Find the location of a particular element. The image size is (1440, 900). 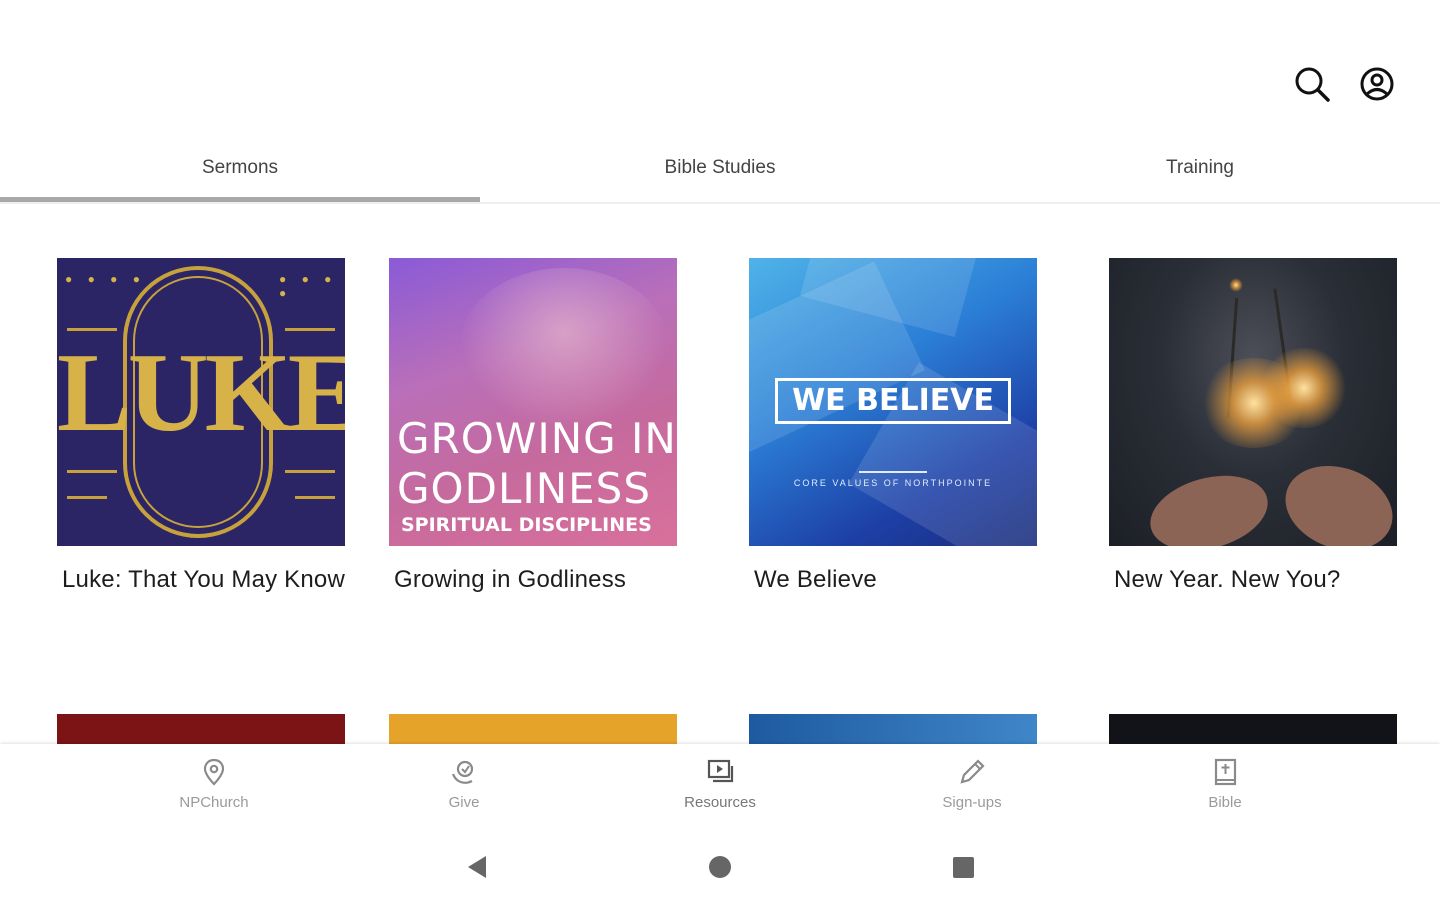

nav-label: Sign-ups is located at coordinates (972, 802).